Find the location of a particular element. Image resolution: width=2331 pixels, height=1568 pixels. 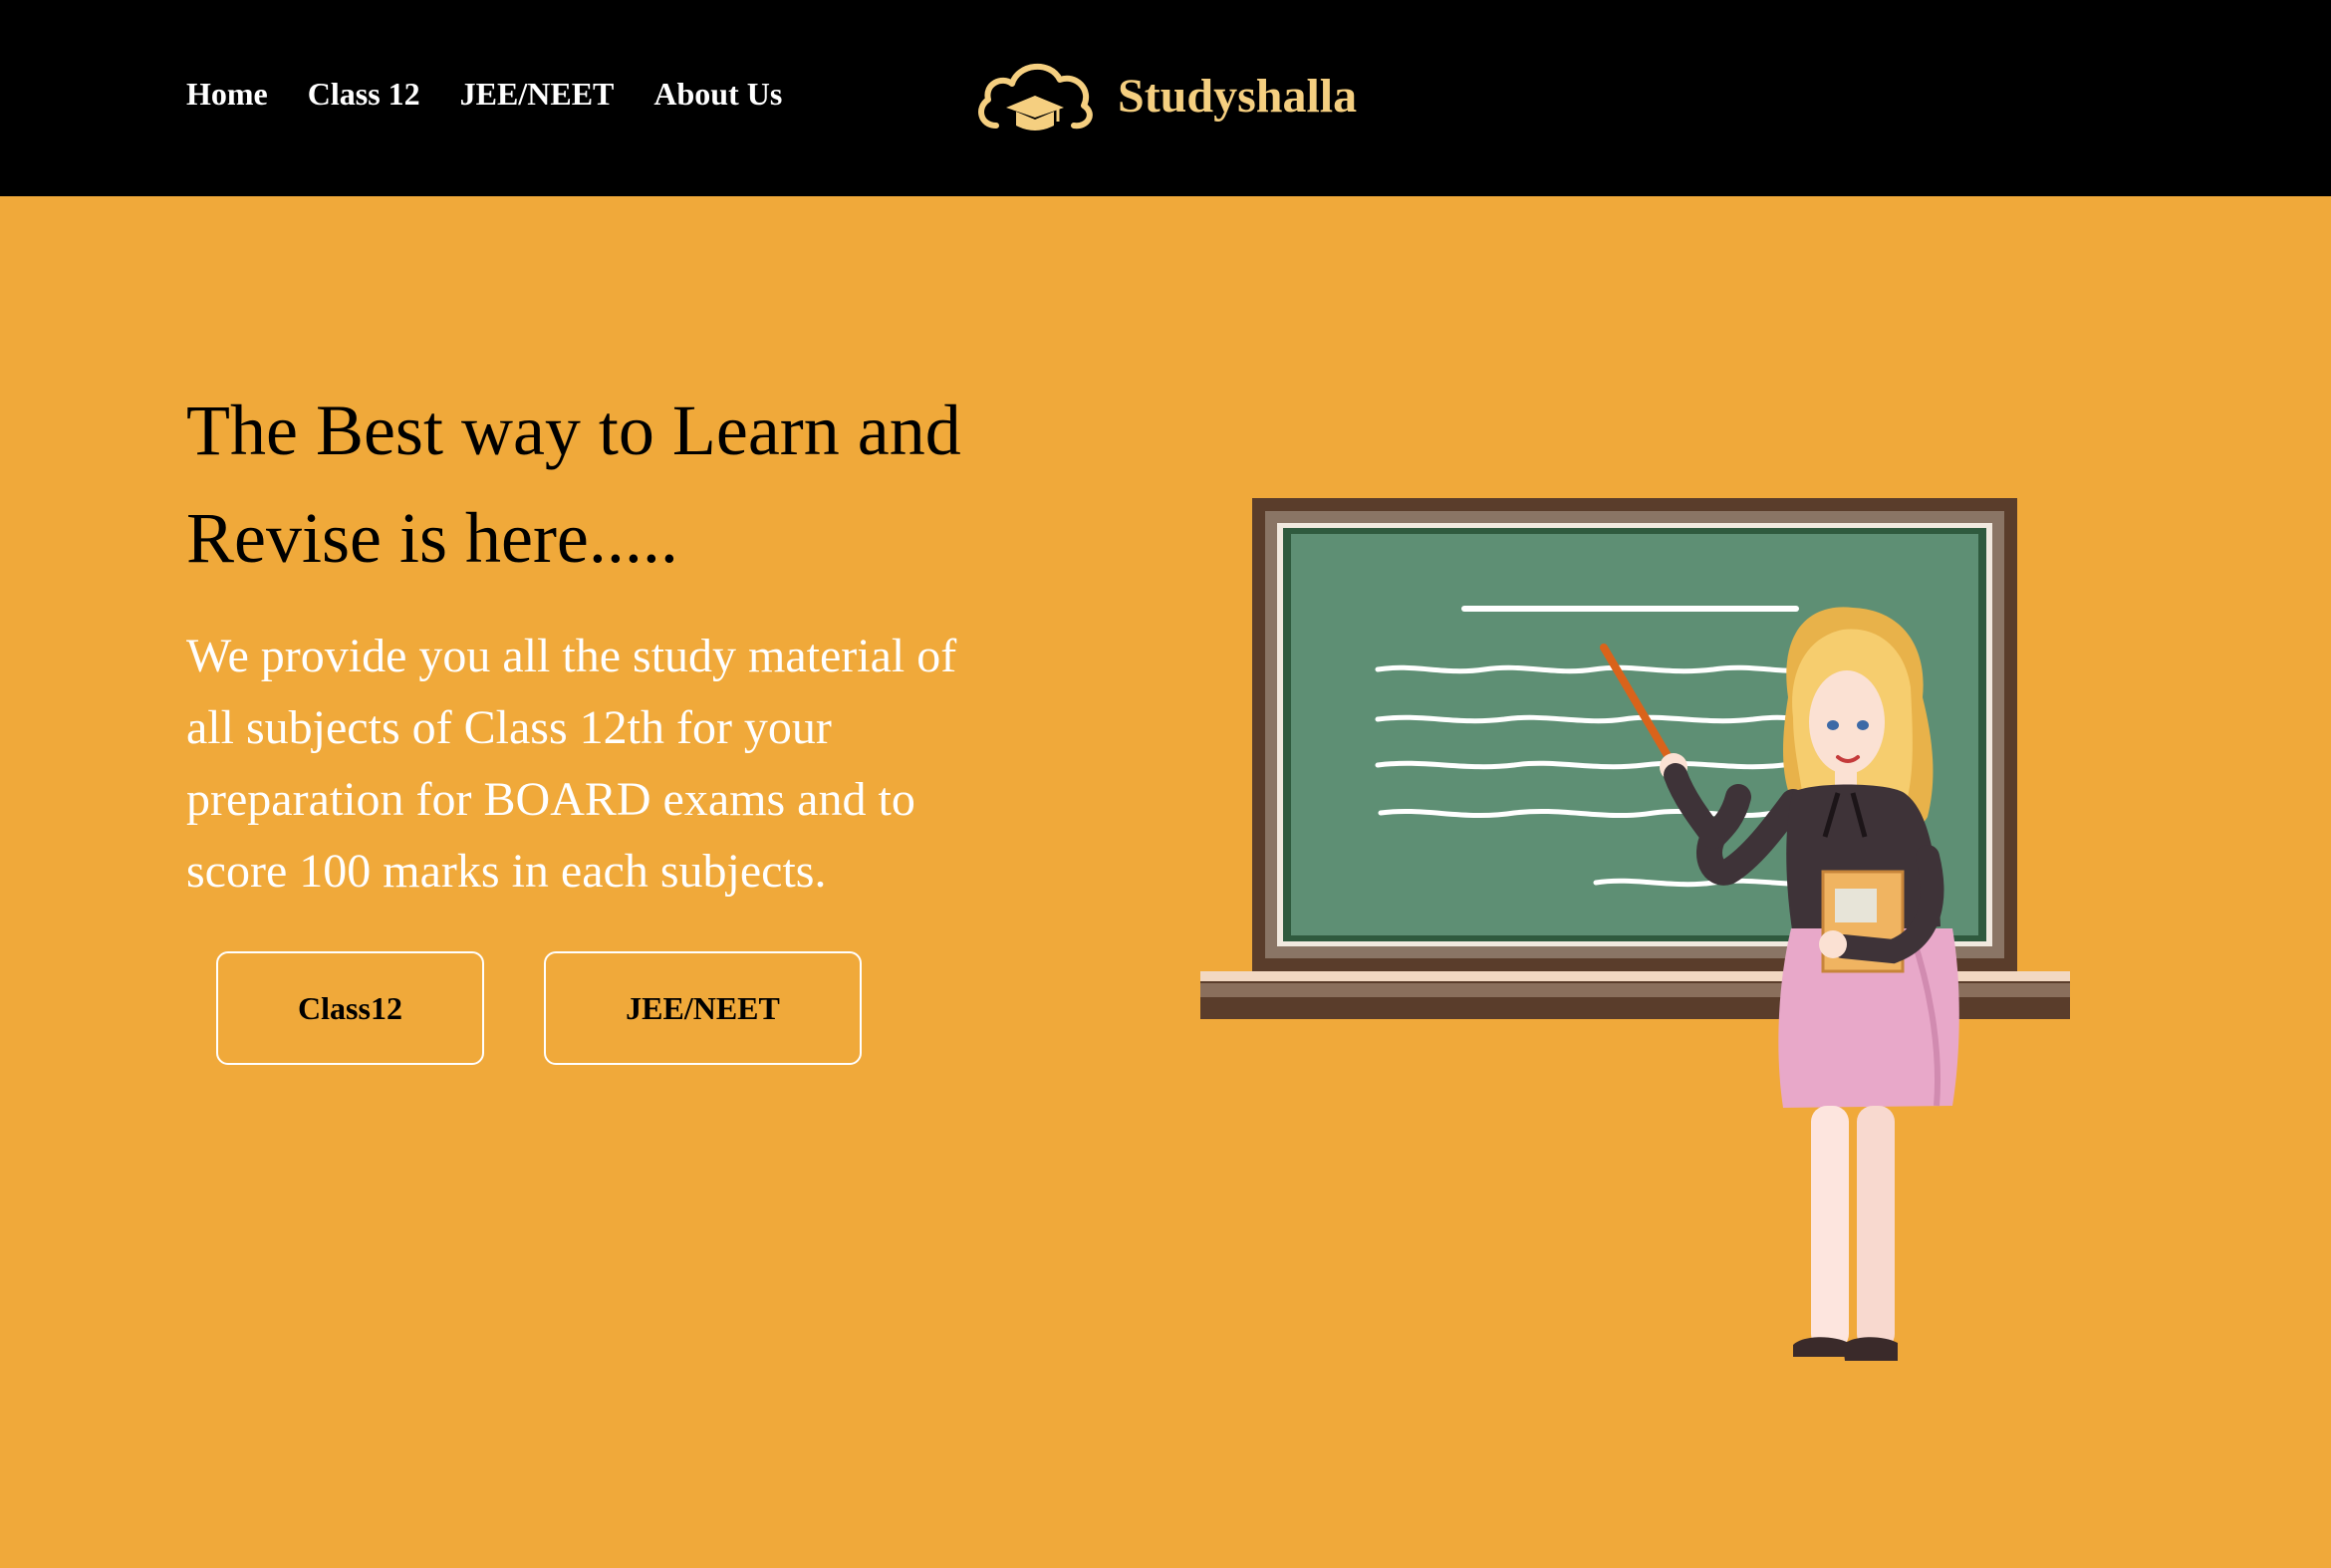

brand: Studyshalla is located at coordinates (1165, 95).